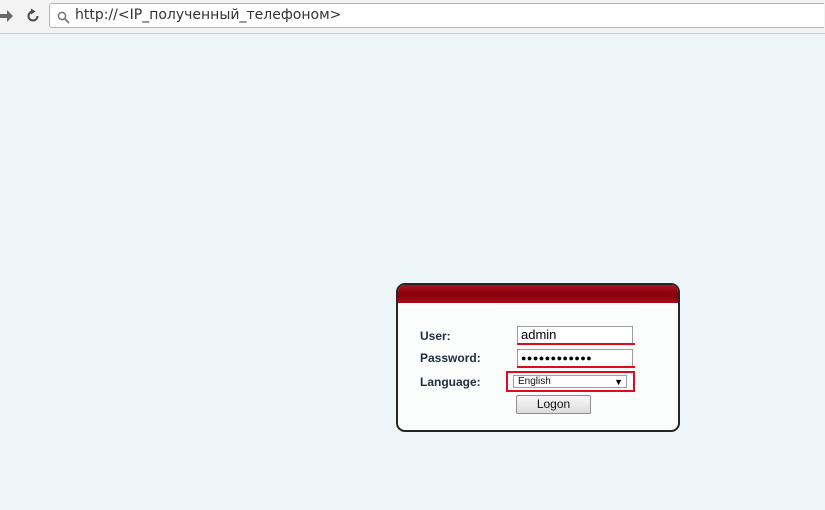 The image size is (825, 510). Describe the element at coordinates (33, 16) in the screenshot. I see `reload-icon` at that location.